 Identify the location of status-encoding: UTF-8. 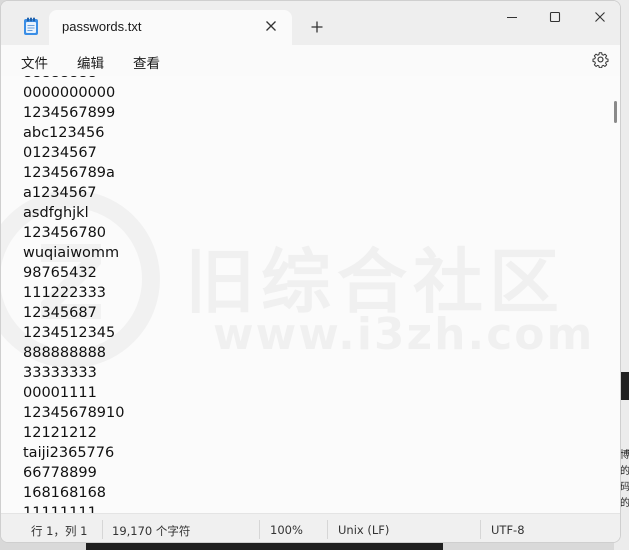
(508, 530).